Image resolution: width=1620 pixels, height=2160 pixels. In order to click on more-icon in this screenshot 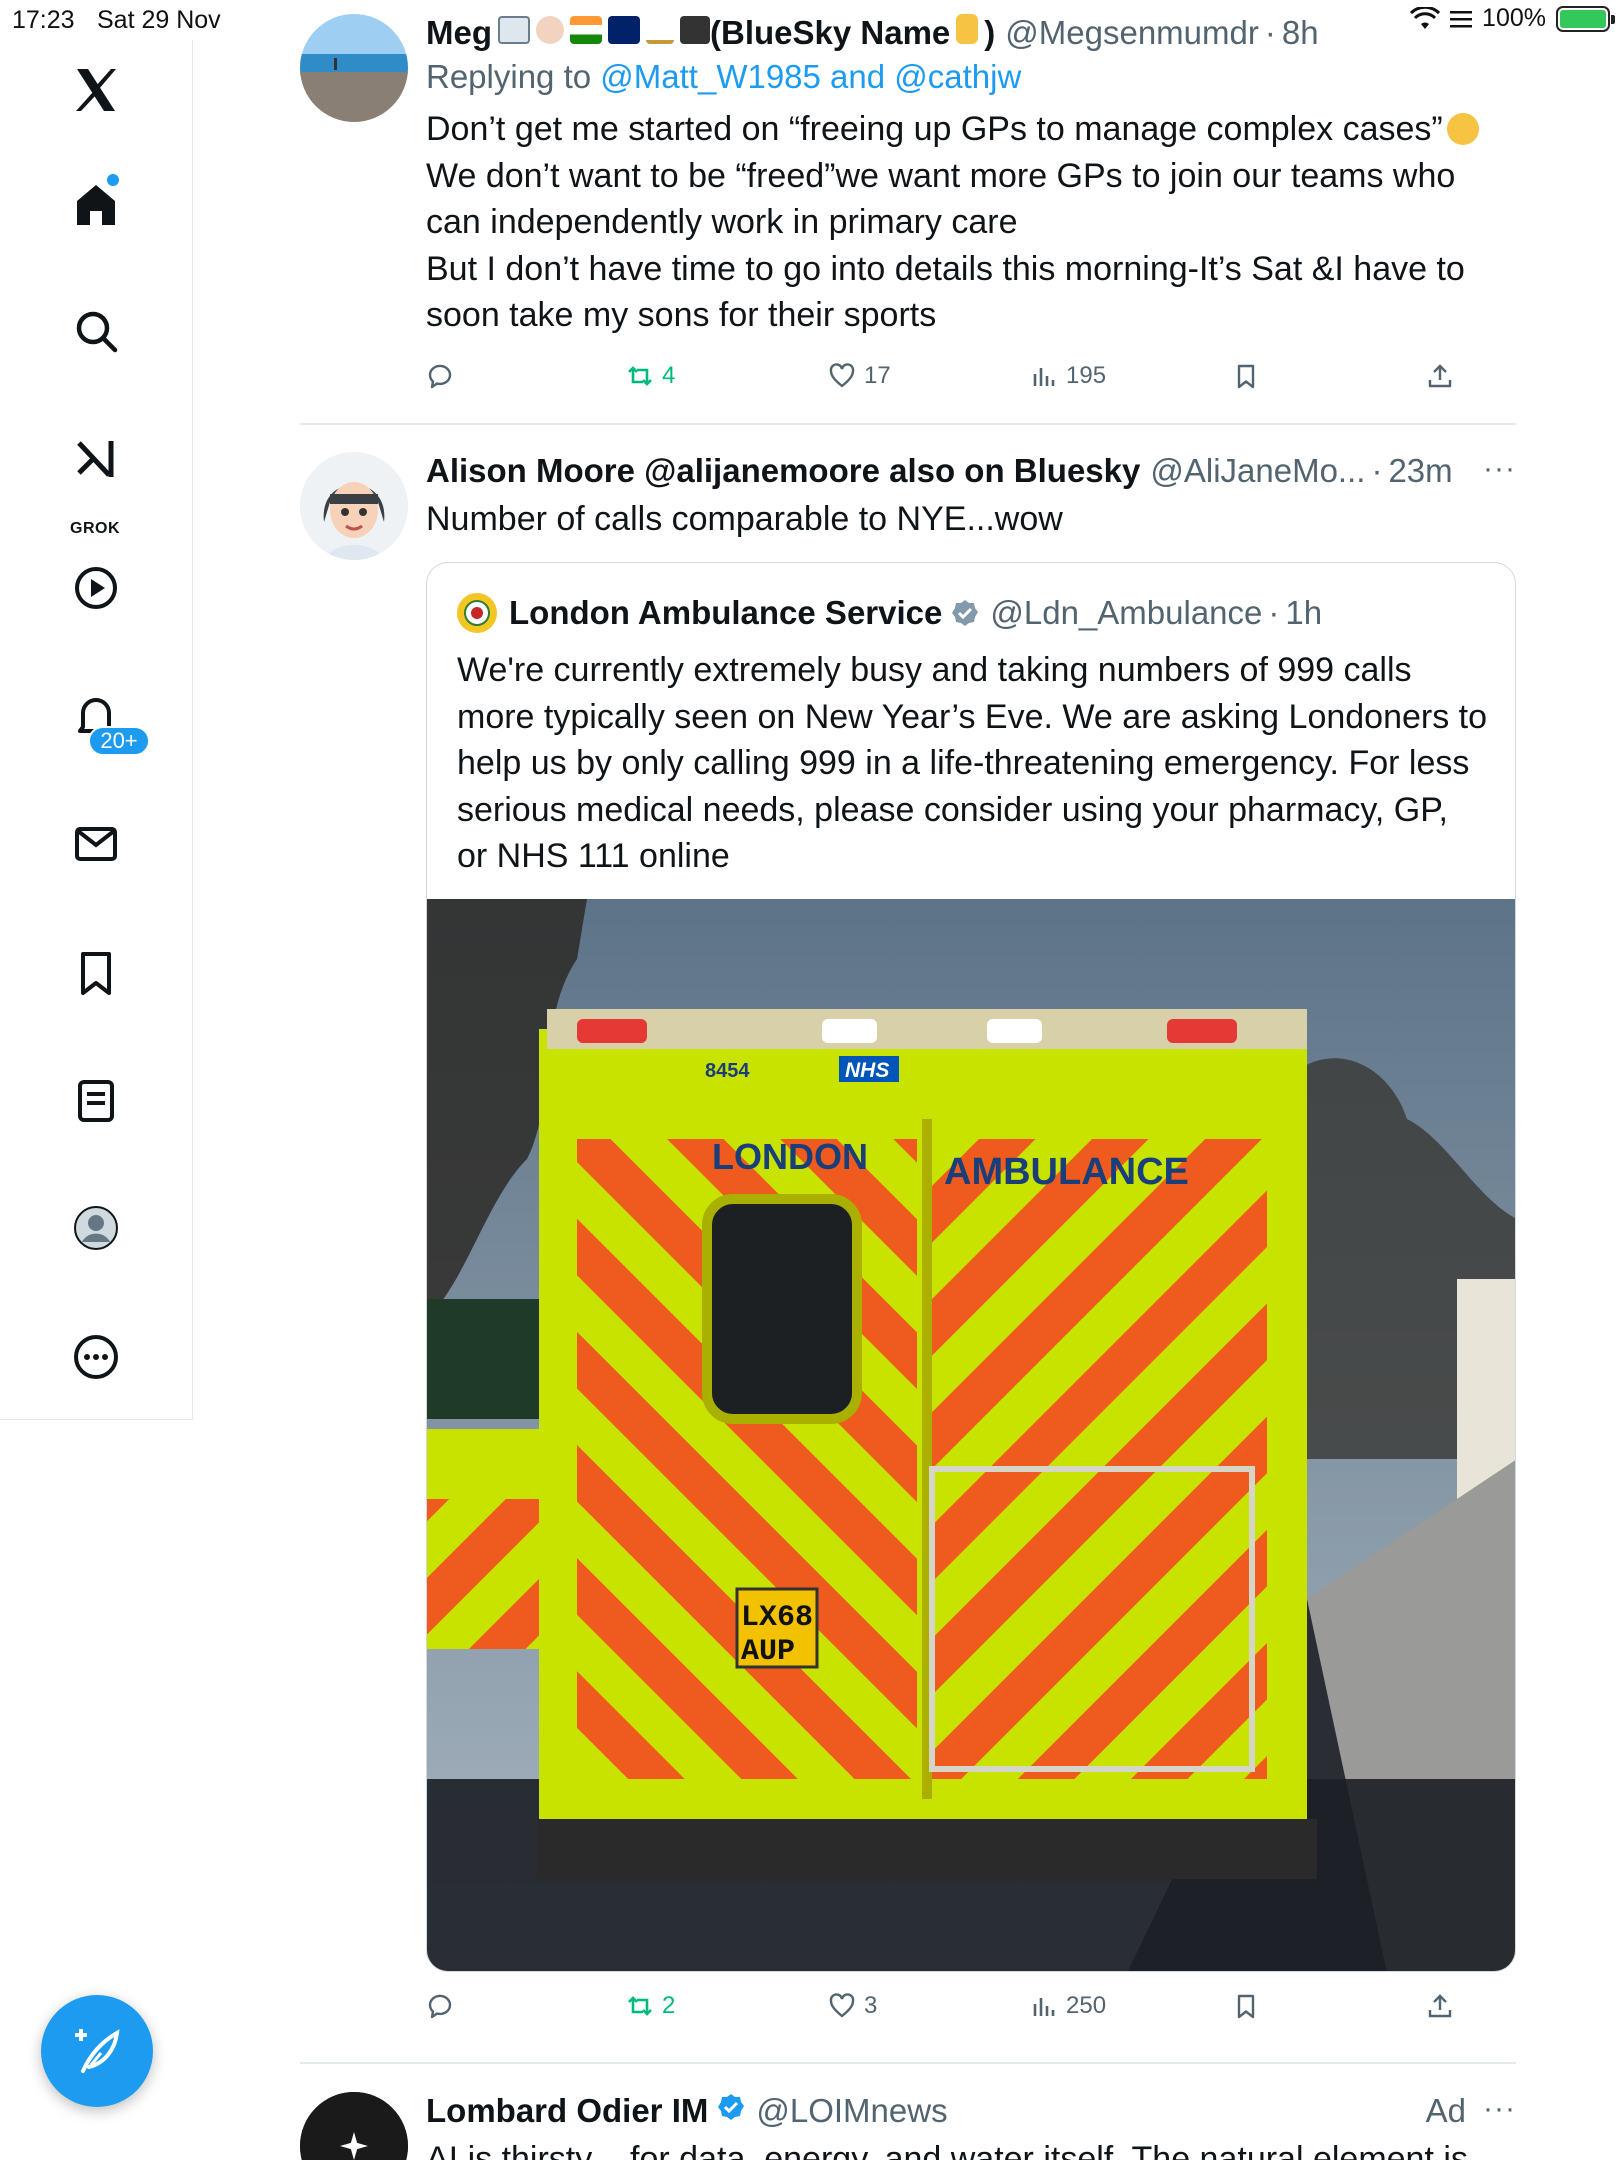, I will do `click(96, 1357)`.